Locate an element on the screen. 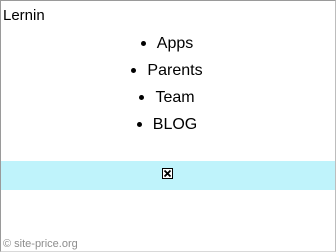 This screenshot has width=336, height=252. nav-item-apps: Apps is located at coordinates (167, 43).